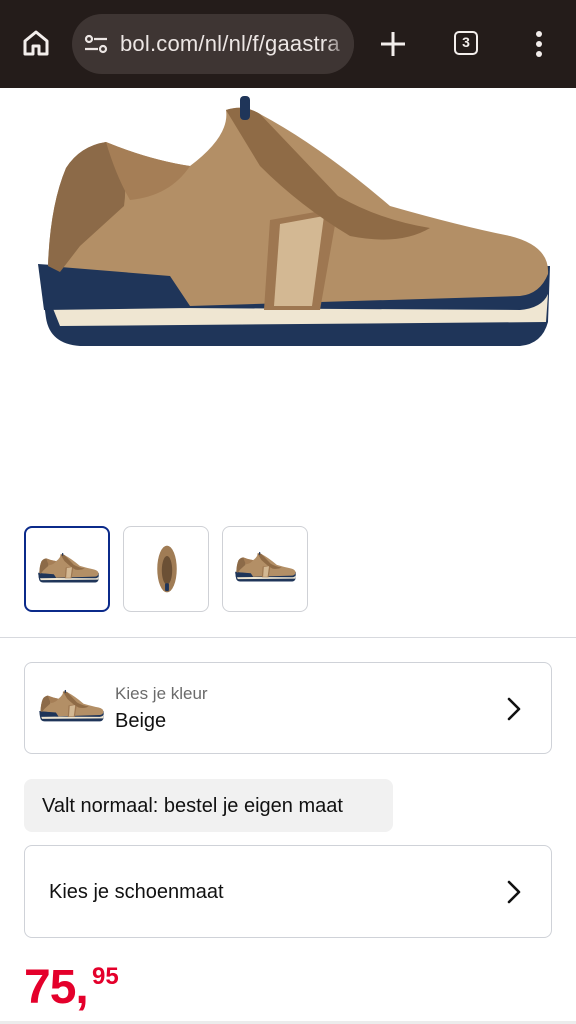  Describe the element at coordinates (136, 892) in the screenshot. I see `size-selector-label: Kies je schoenmaat` at that location.